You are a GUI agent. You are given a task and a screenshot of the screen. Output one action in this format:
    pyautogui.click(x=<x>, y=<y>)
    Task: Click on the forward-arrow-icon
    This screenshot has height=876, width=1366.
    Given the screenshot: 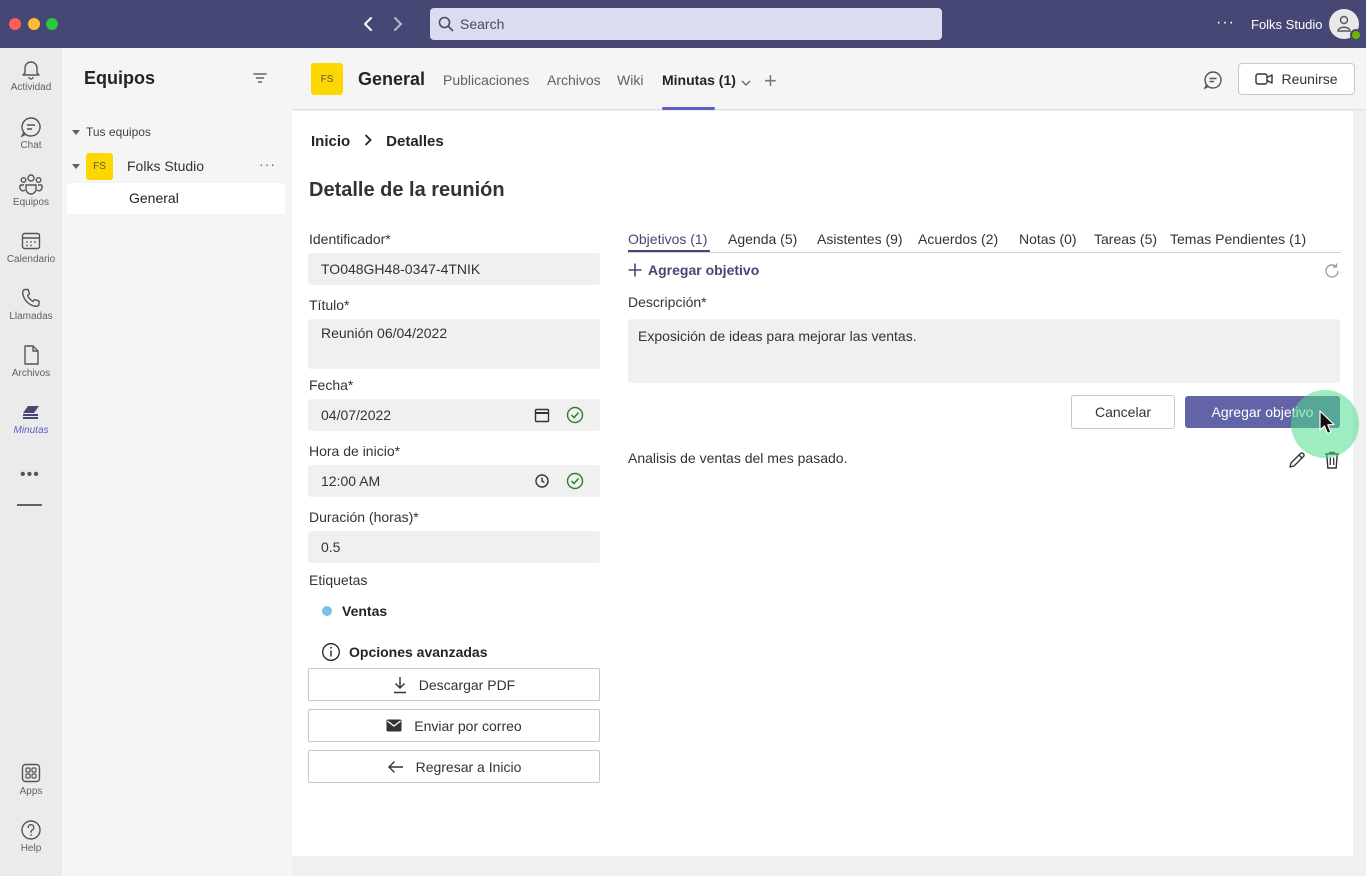 What is the action you would take?
    pyautogui.click(x=398, y=24)
    